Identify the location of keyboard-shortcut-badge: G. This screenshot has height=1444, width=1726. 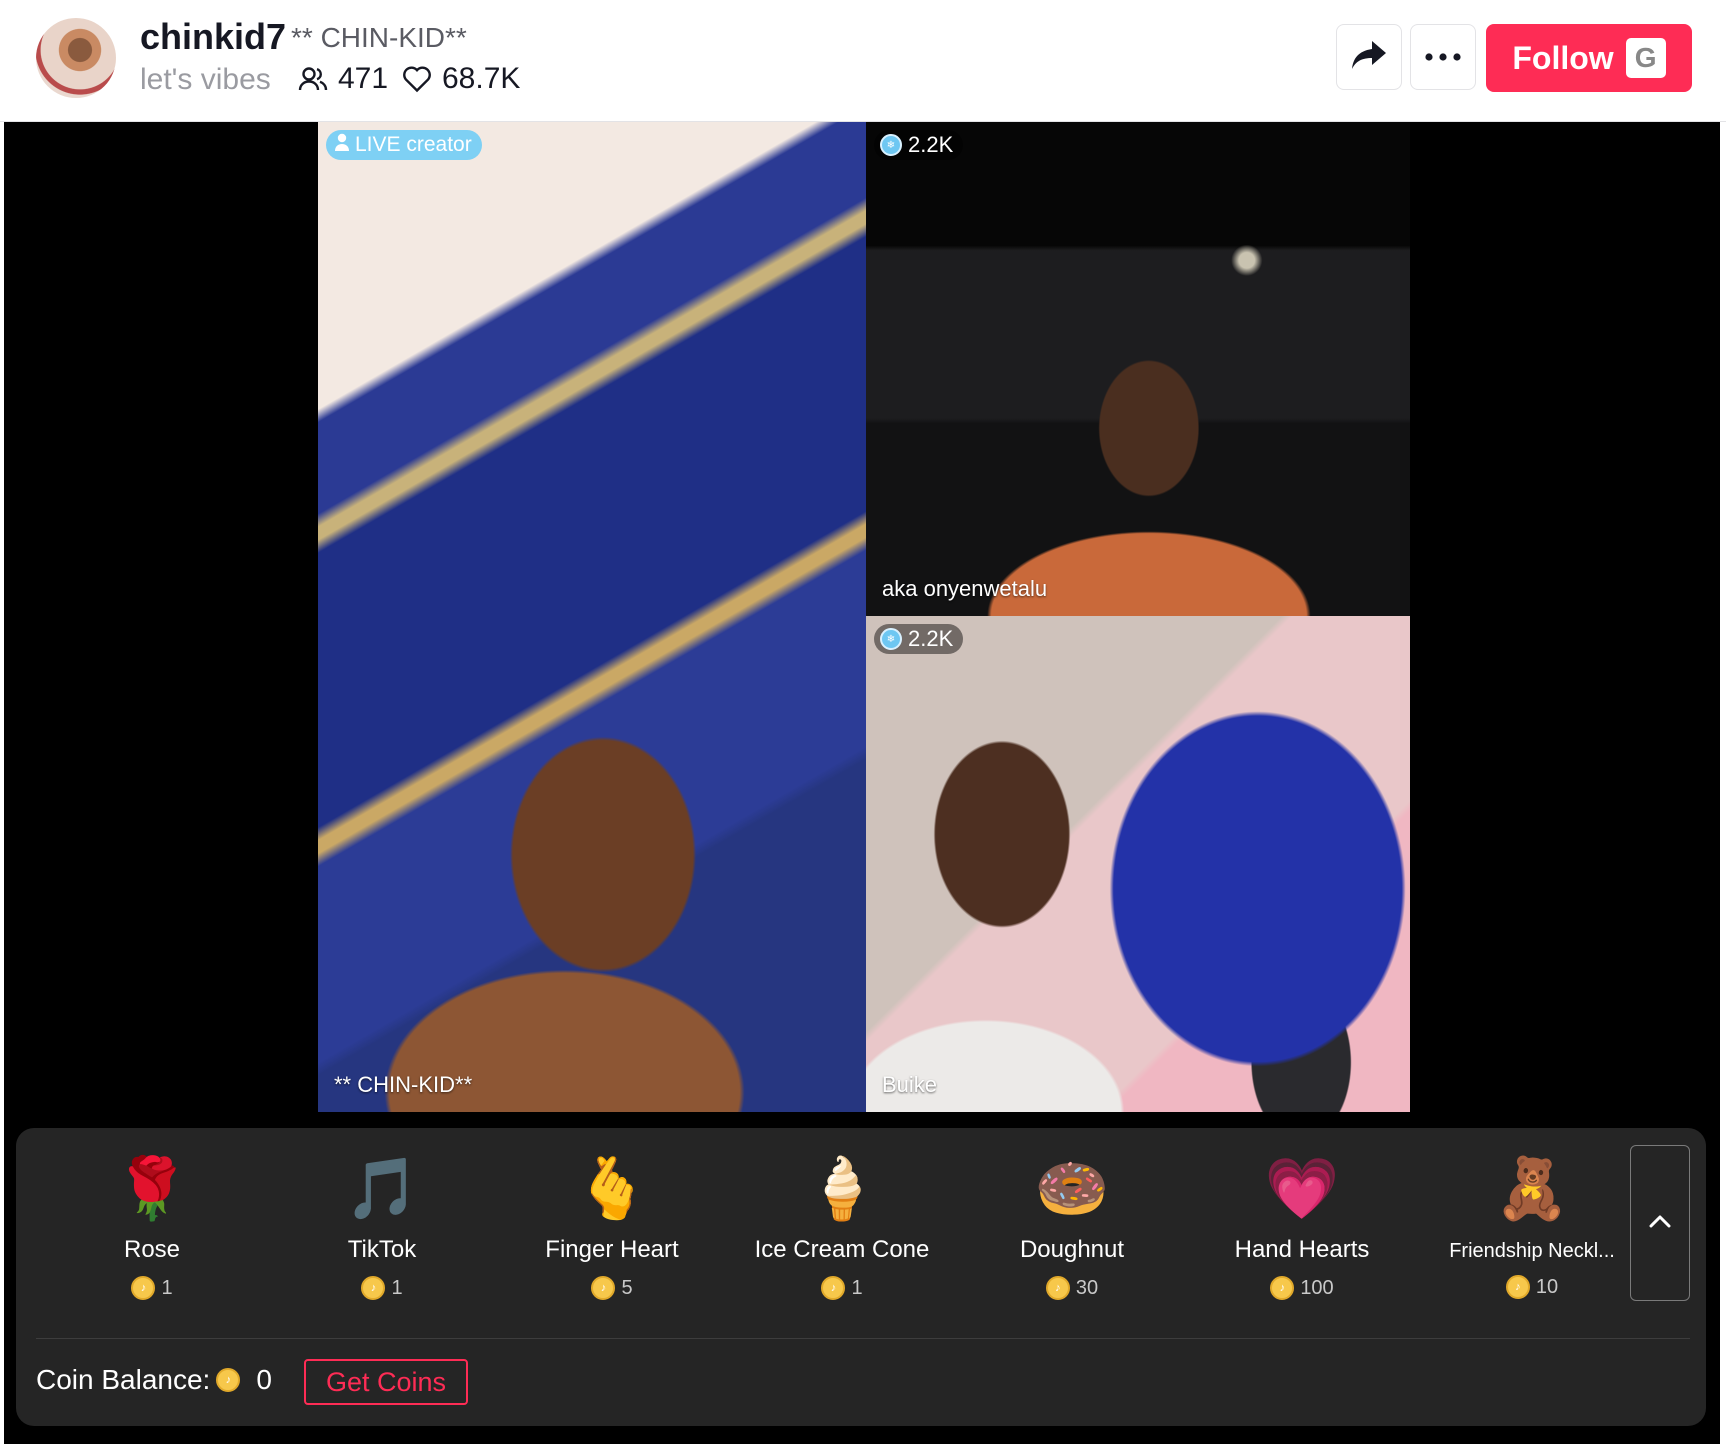
(1645, 58).